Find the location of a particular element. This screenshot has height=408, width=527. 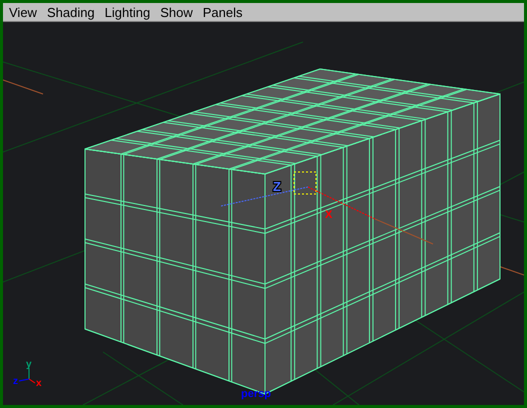

menu-item: View is located at coordinates (23, 12).